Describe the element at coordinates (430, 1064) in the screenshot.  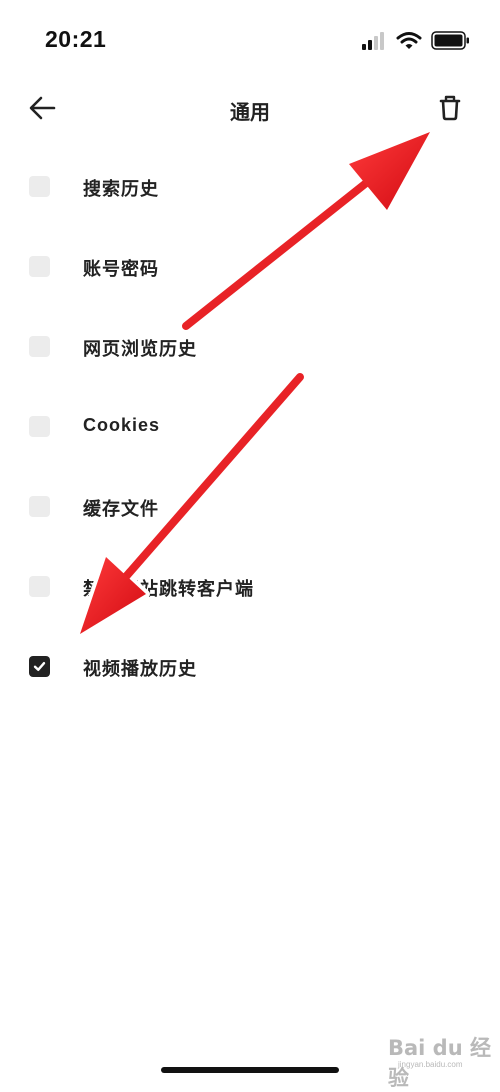
I see `watermark-url: jingyan.baidu.com` at that location.